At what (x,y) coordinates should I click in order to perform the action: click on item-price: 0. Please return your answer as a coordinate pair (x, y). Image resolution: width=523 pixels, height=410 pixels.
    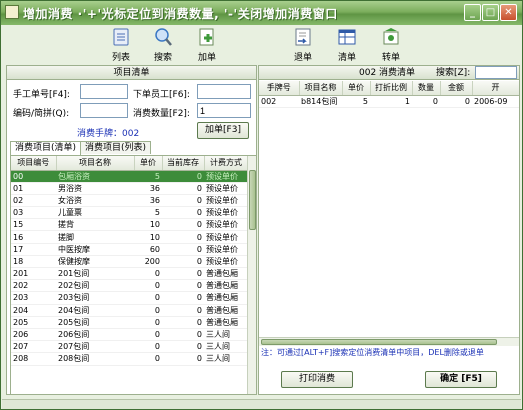
    Looking at the image, I should click on (148, 359).